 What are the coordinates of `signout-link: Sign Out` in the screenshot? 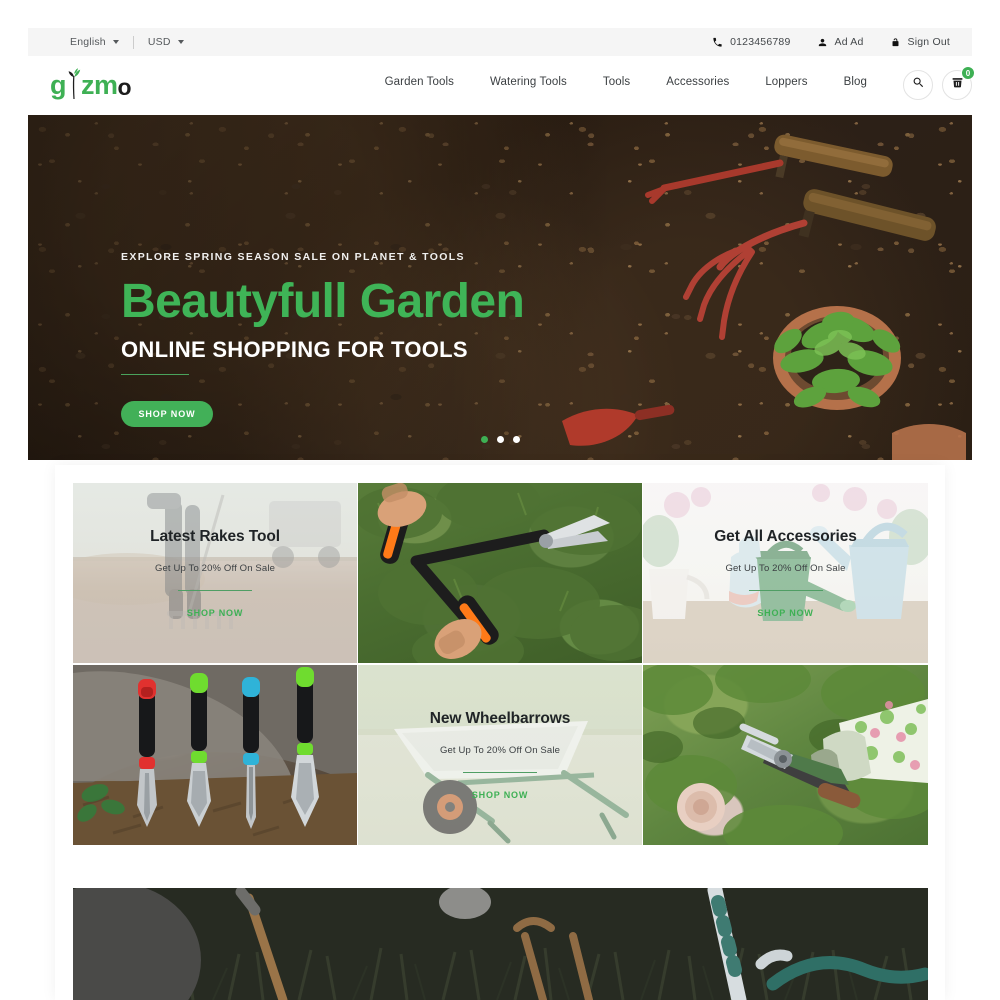 It's located at (920, 42).